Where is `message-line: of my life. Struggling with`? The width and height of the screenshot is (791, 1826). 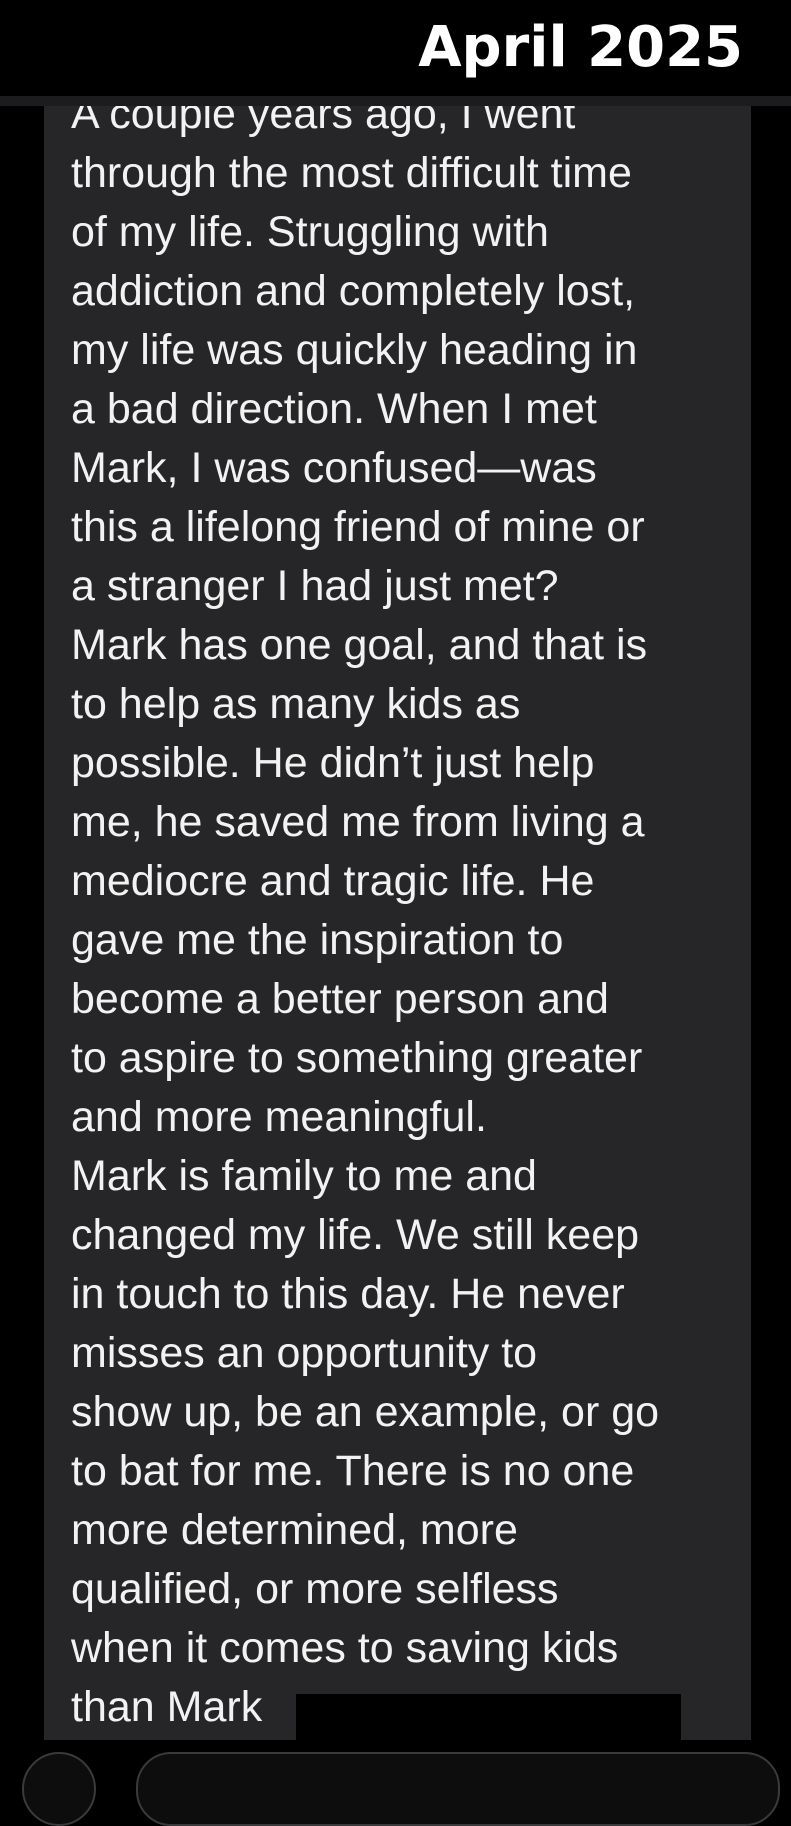 message-line: of my life. Struggling with is located at coordinates (310, 232).